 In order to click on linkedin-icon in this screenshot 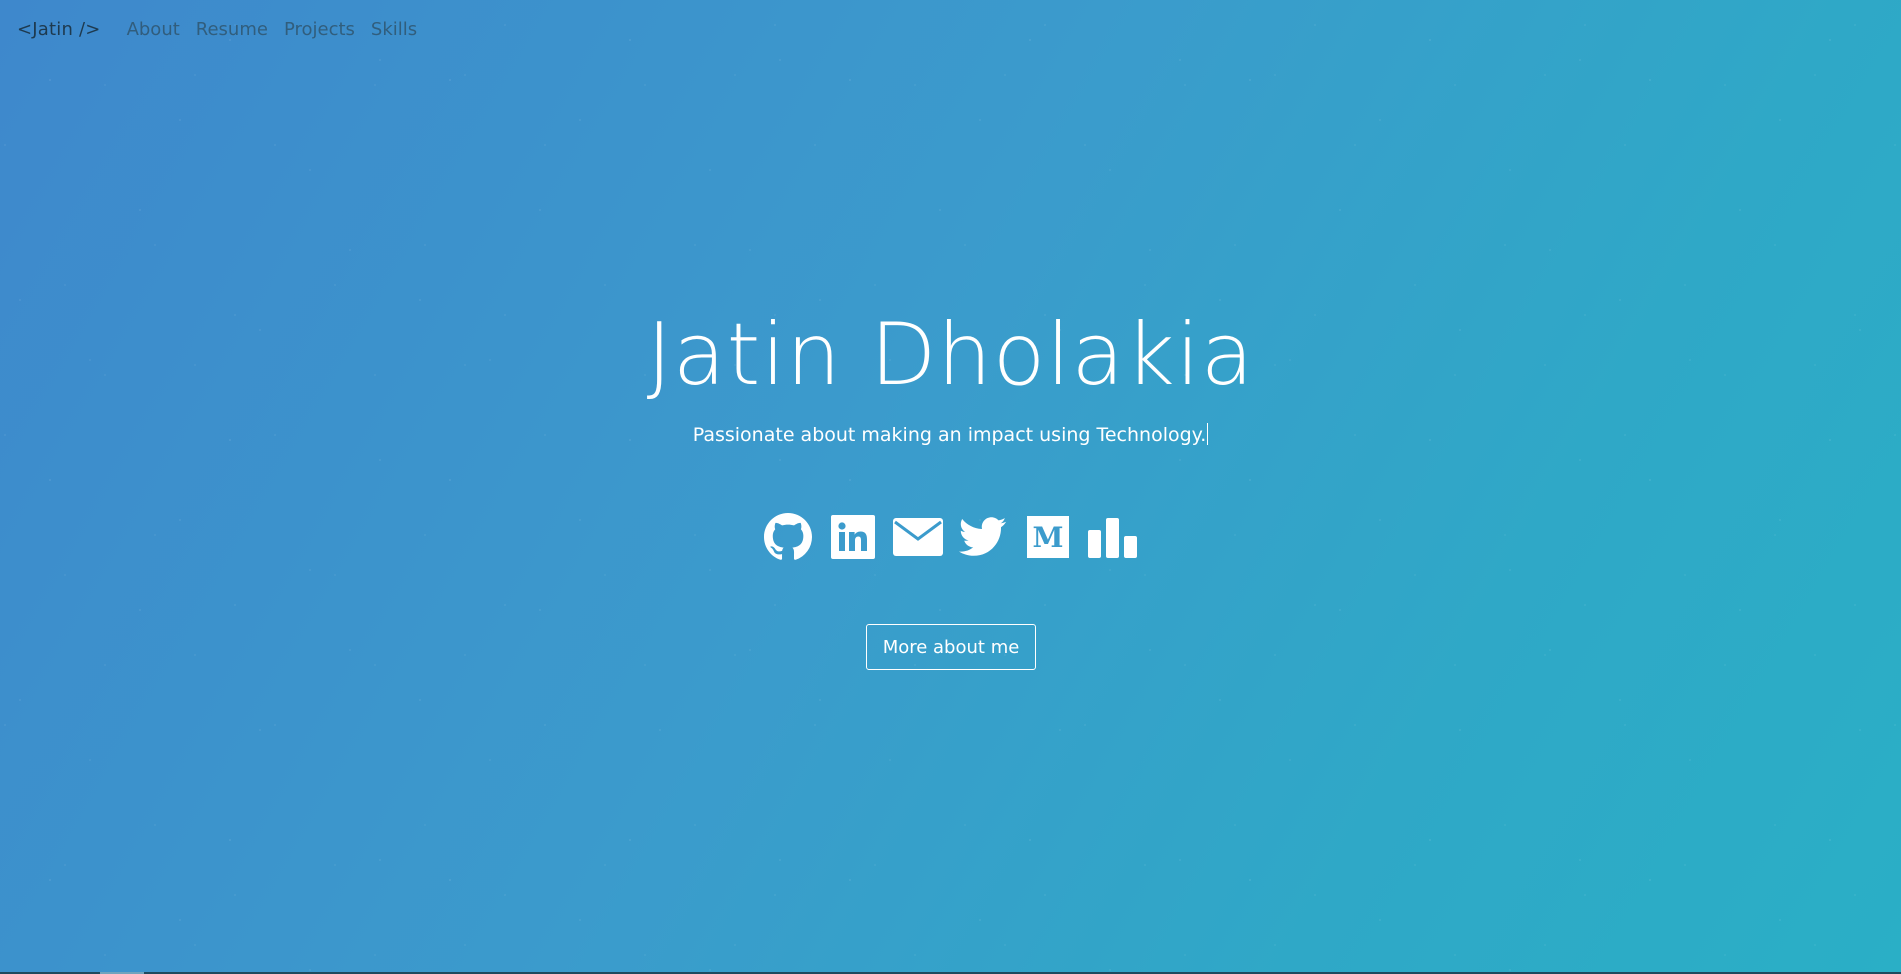, I will do `click(853, 537)`.